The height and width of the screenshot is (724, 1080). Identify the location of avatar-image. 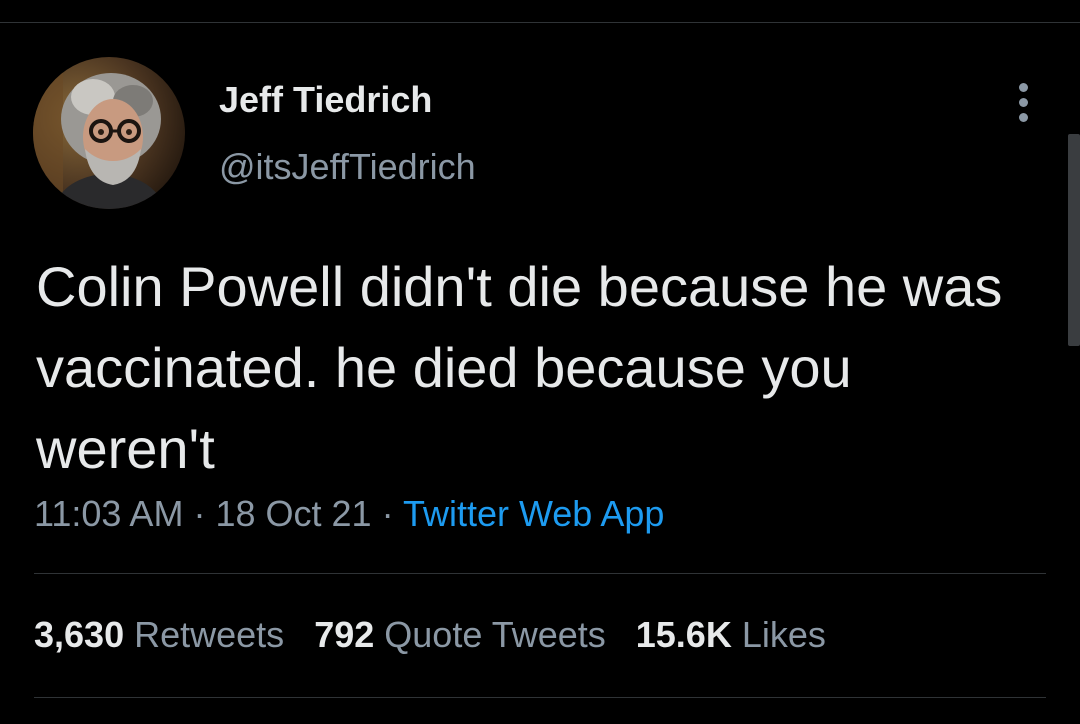
(109, 133).